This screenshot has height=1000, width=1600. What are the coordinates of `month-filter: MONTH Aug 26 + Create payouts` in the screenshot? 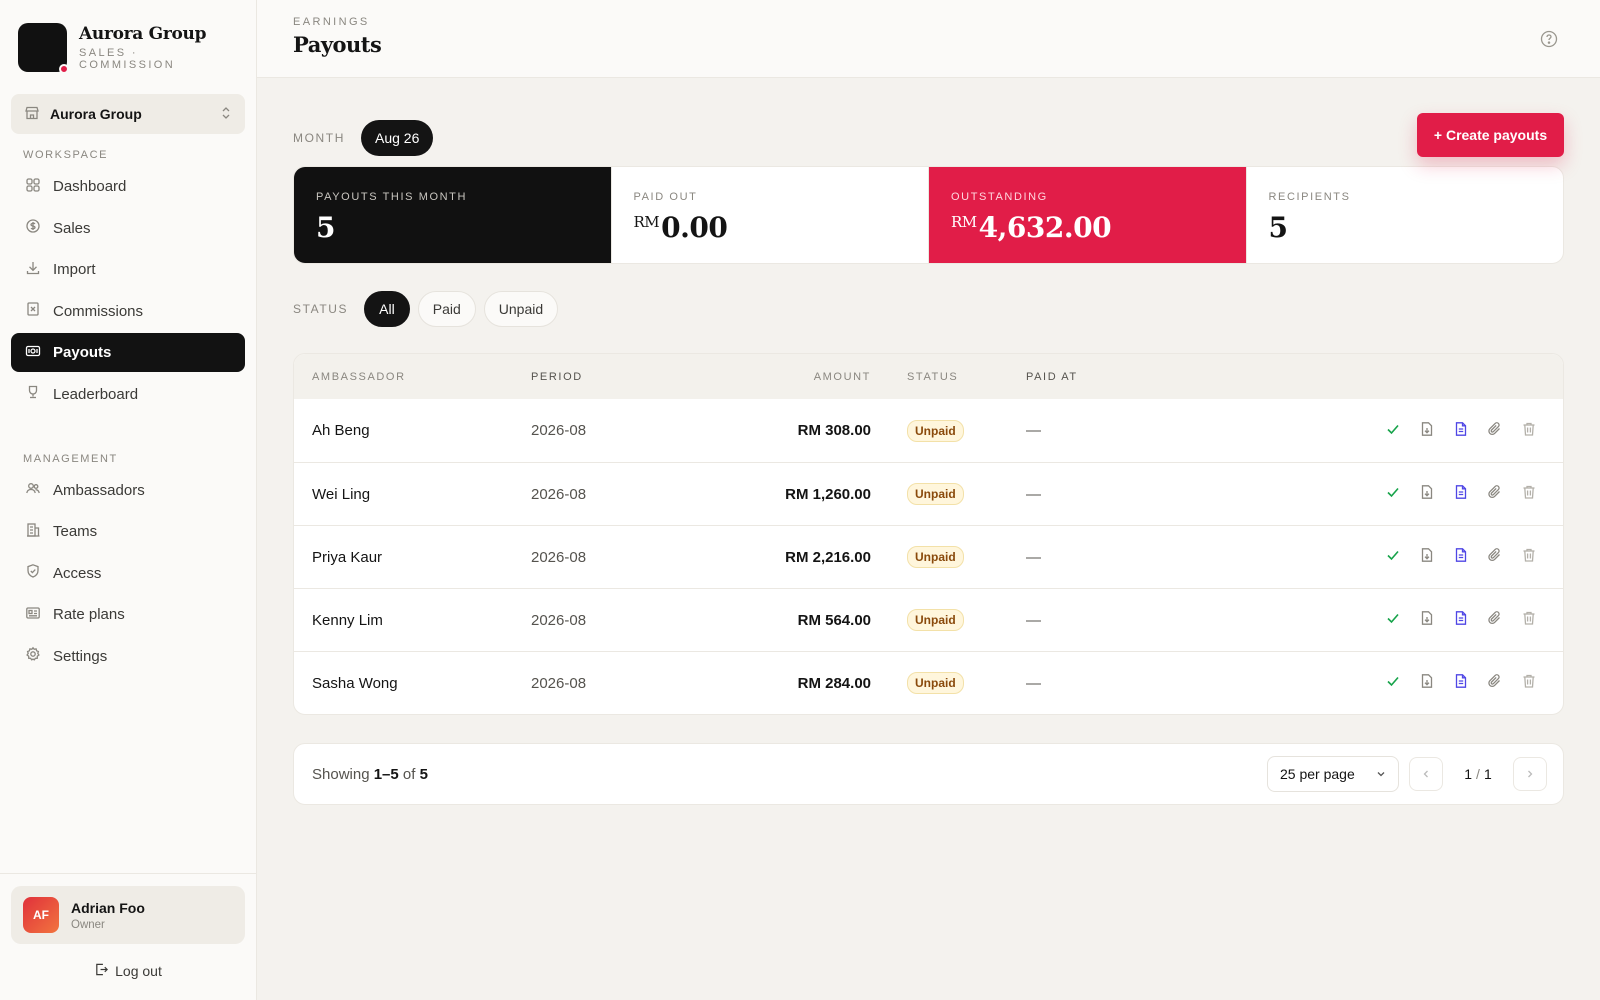 It's located at (928, 135).